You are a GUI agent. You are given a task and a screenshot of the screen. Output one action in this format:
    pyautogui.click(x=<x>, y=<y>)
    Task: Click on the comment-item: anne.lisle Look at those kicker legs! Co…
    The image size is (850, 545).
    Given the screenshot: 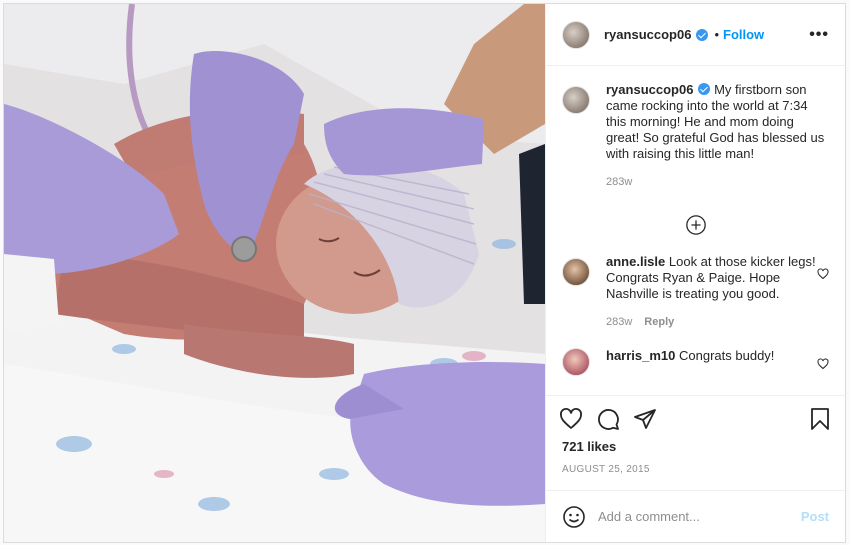 What is the action you would take?
    pyautogui.click(x=695, y=292)
    